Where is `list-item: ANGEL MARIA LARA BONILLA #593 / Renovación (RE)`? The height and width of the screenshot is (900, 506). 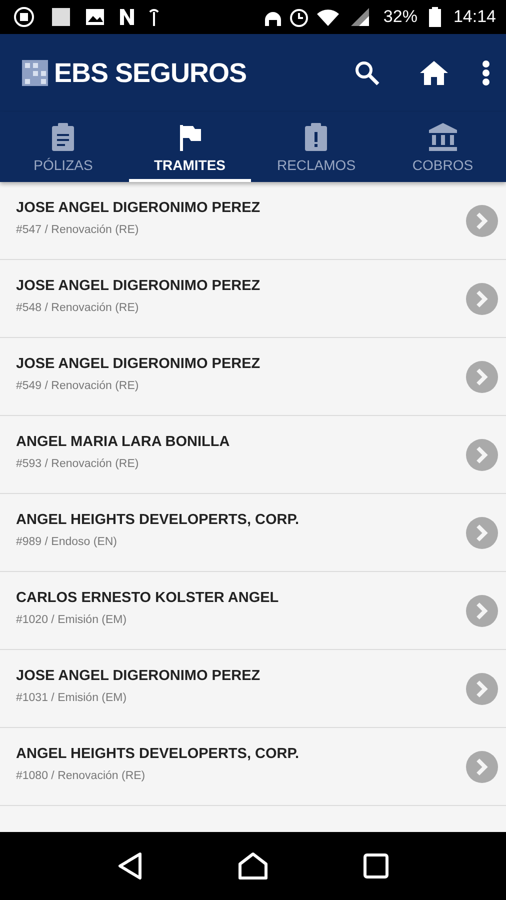 list-item: ANGEL MARIA LARA BONILLA #593 / Renovación (RE) is located at coordinates (253, 455).